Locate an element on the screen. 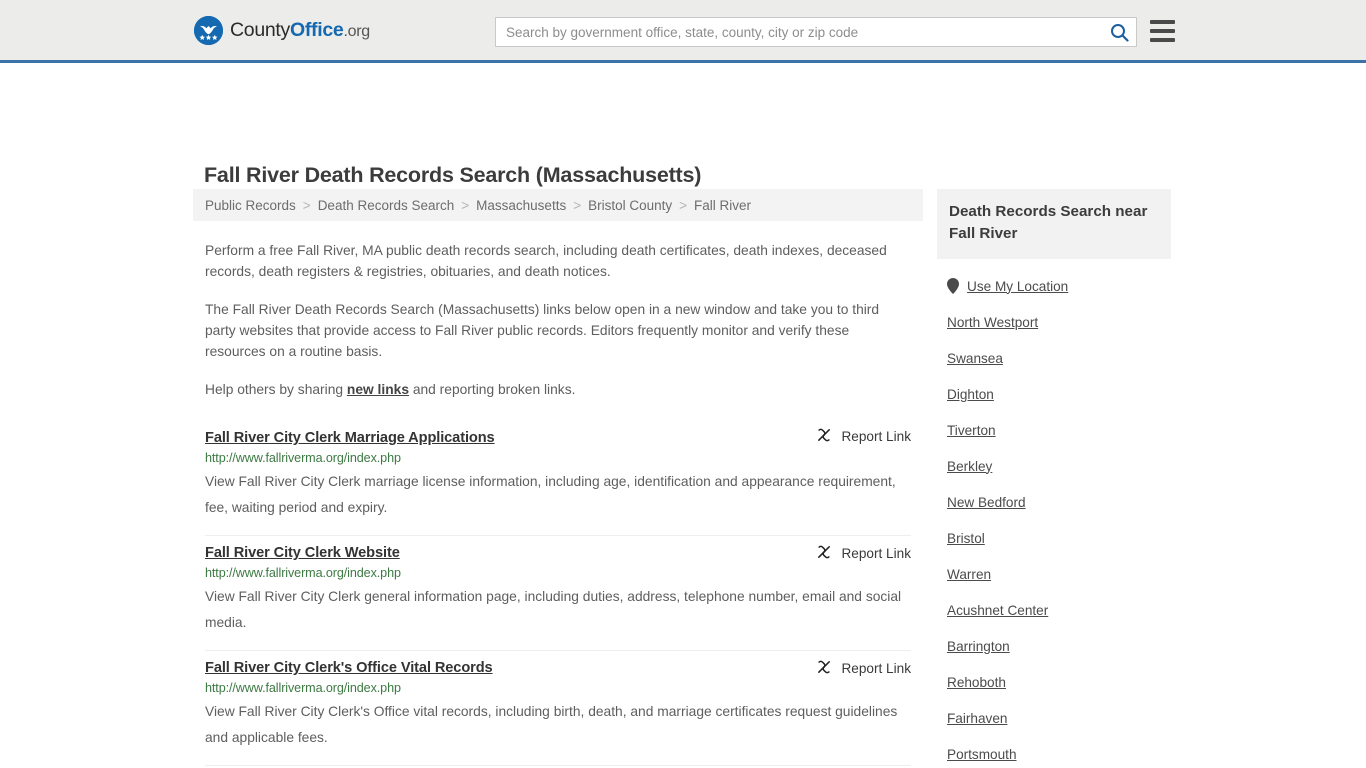  site-header: CountyOffice.org is located at coordinates (683, 31).